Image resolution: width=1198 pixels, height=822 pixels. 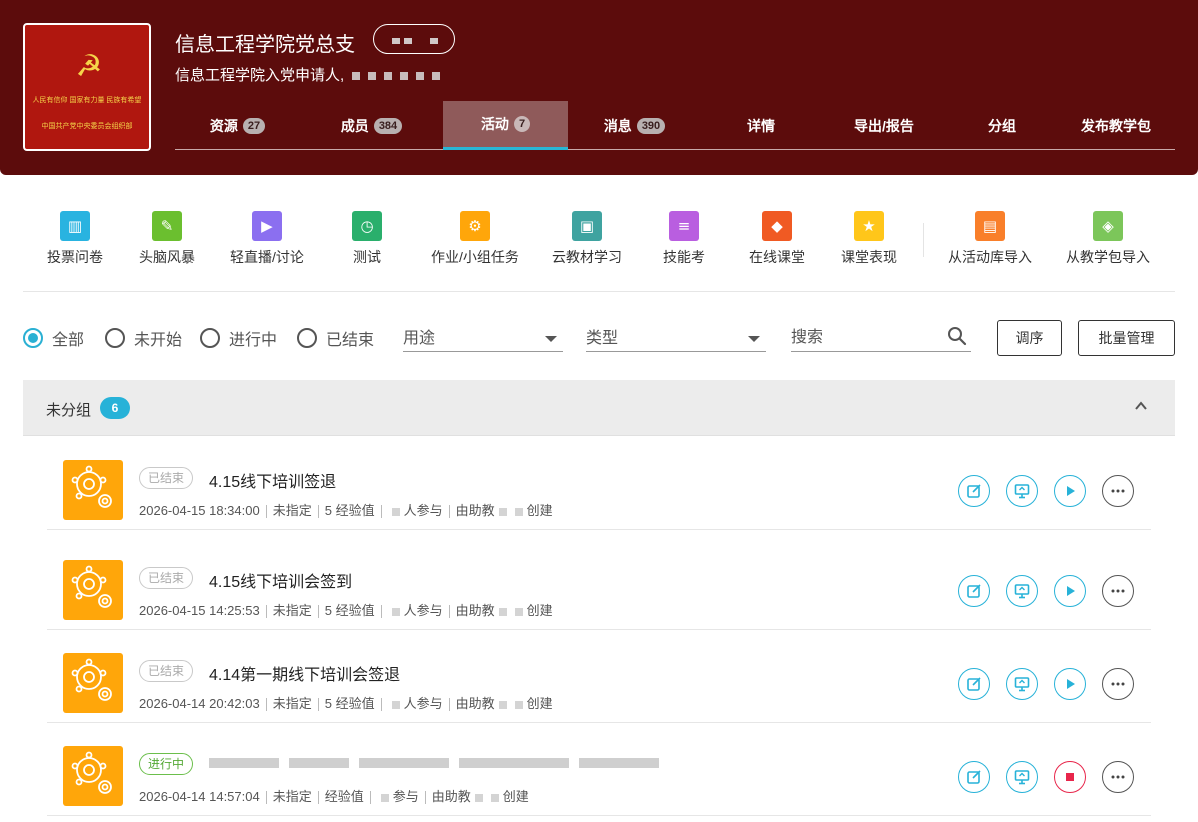 What do you see at coordinates (367, 257) in the screenshot?
I see `tool-label: 测试` at bounding box center [367, 257].